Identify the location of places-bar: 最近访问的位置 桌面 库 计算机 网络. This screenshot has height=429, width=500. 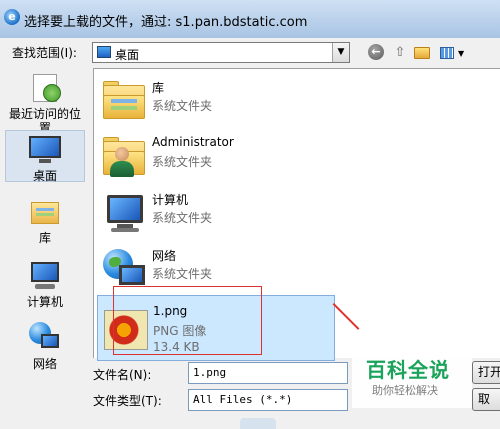
(45, 223).